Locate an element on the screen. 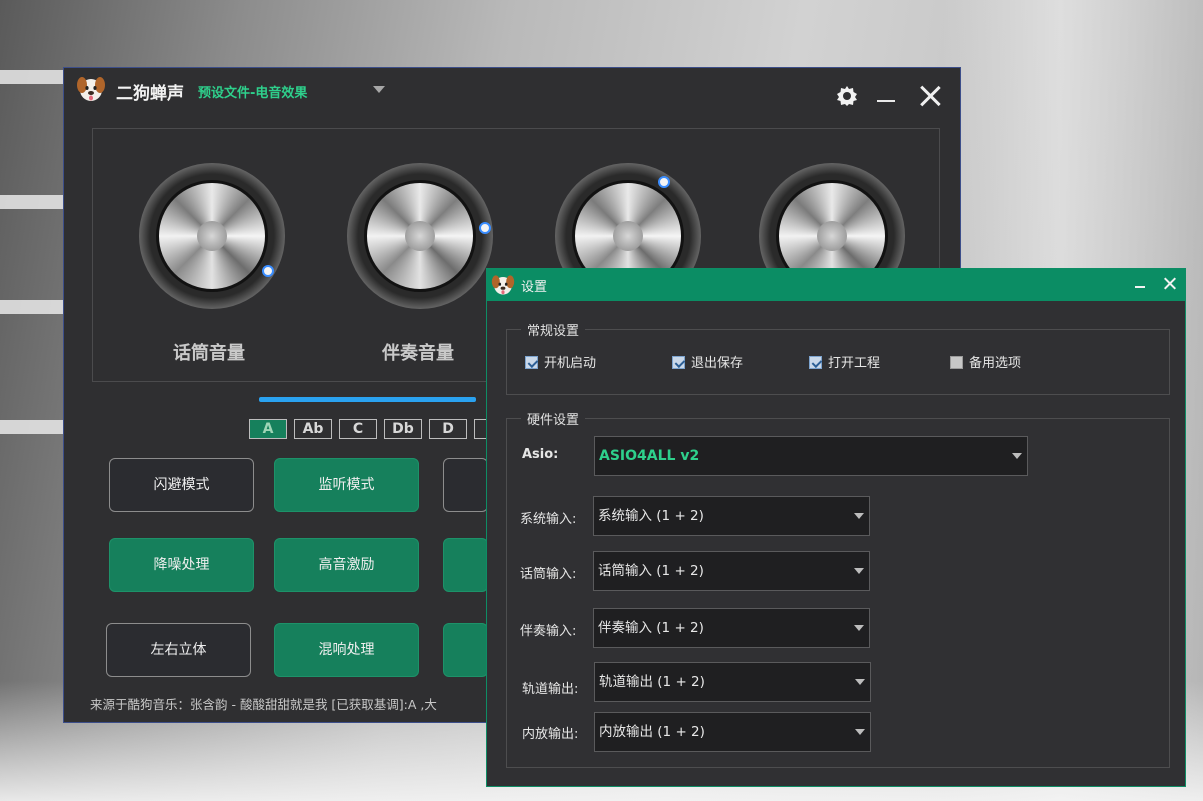  asio-select: ASIO4ALL v2 is located at coordinates (811, 456).